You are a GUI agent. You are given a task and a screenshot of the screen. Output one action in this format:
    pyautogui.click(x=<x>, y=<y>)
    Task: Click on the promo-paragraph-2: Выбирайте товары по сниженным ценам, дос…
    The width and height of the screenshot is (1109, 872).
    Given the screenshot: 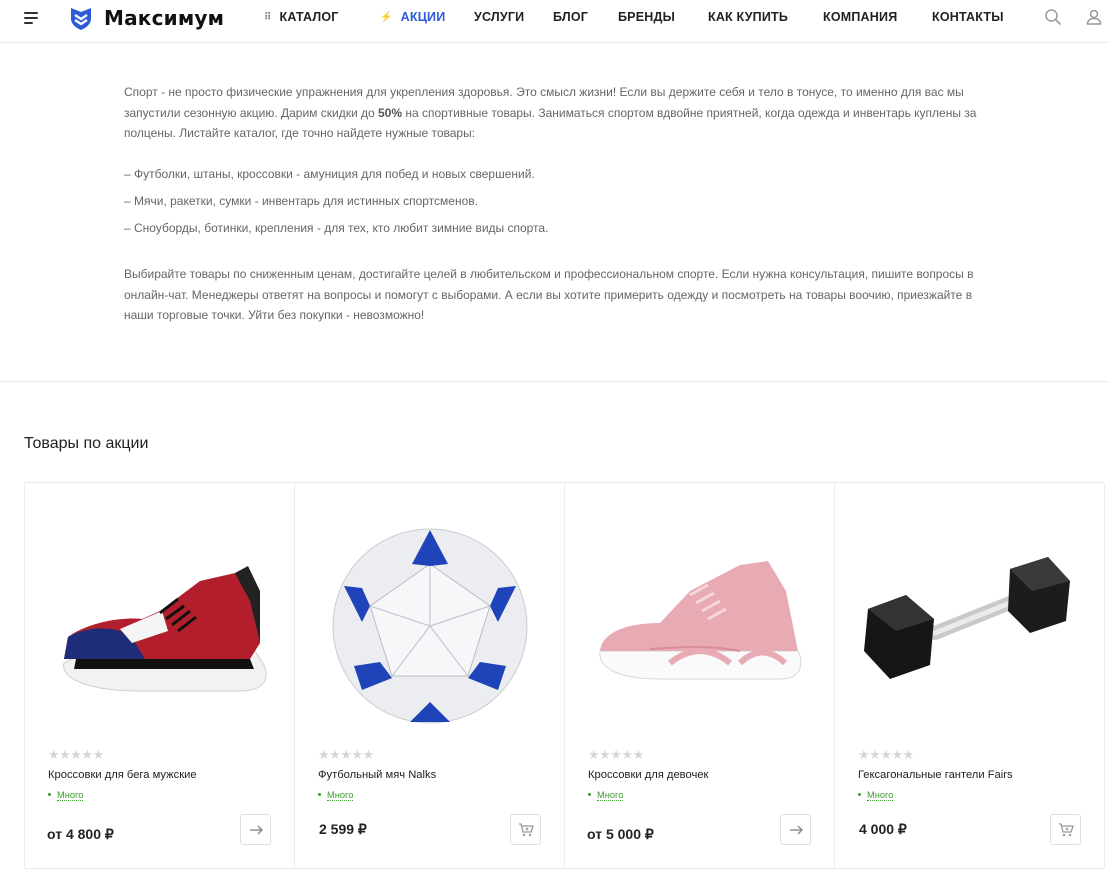 What is the action you would take?
    pyautogui.click(x=549, y=294)
    